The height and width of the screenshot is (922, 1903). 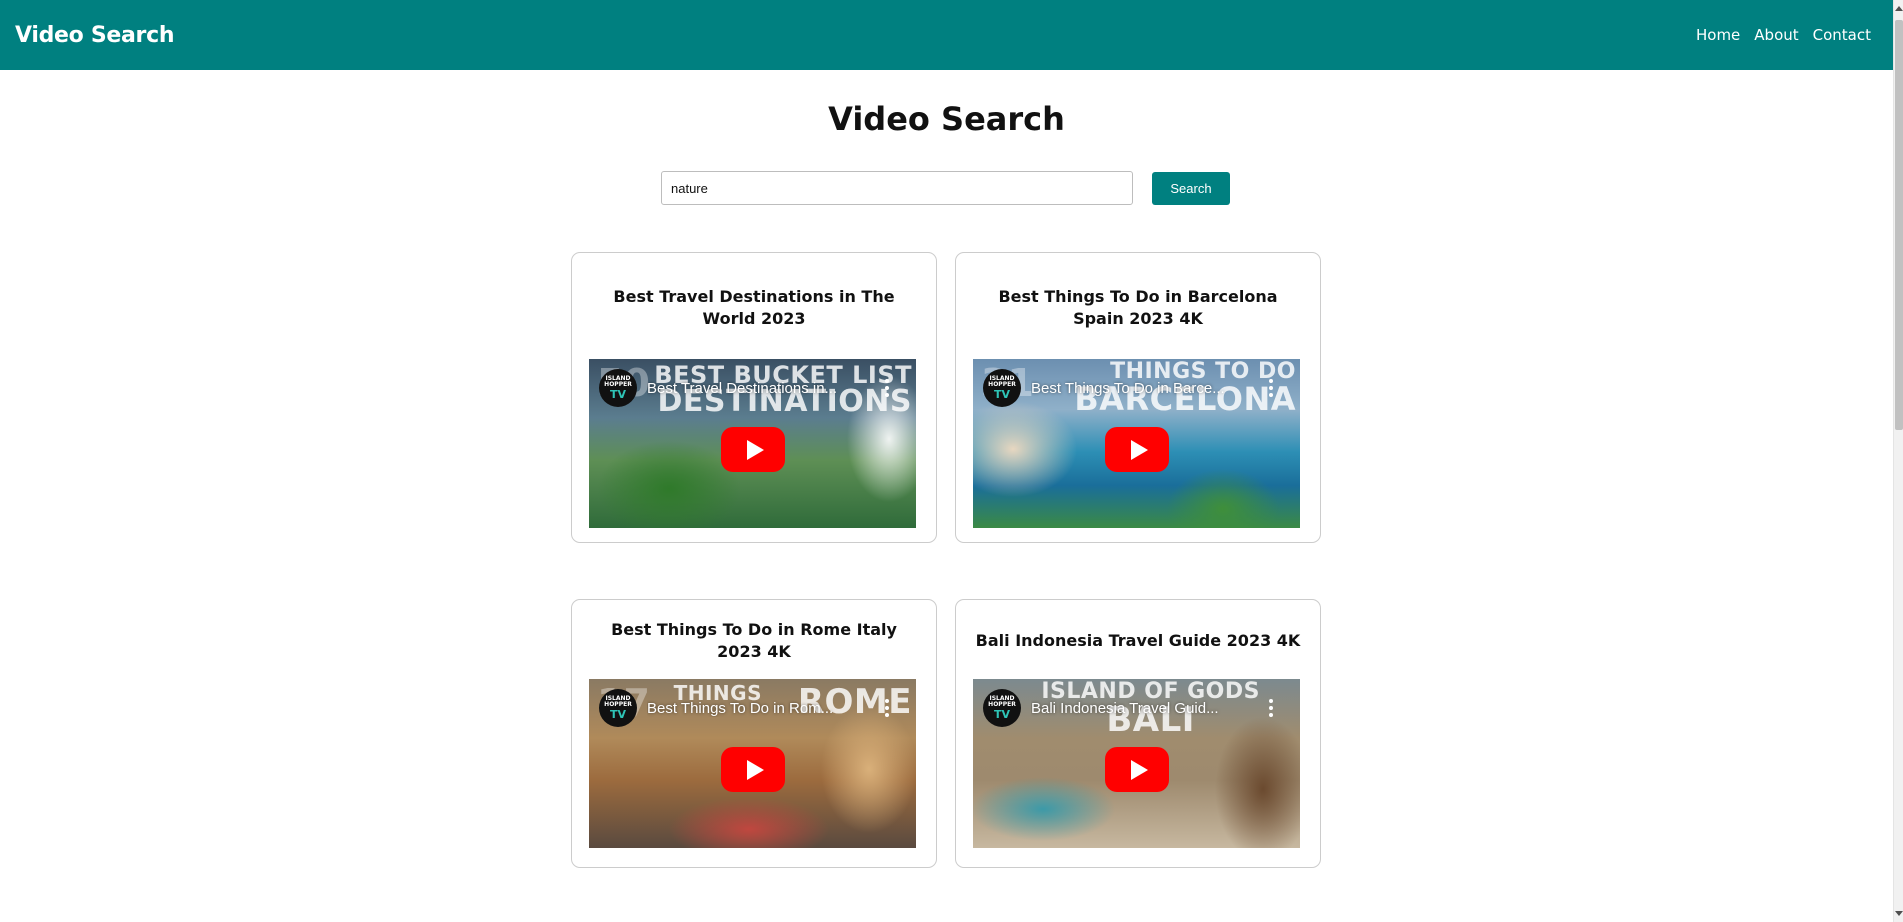 What do you see at coordinates (1899, 8) in the screenshot?
I see `scroll-up-arrow-icon` at bounding box center [1899, 8].